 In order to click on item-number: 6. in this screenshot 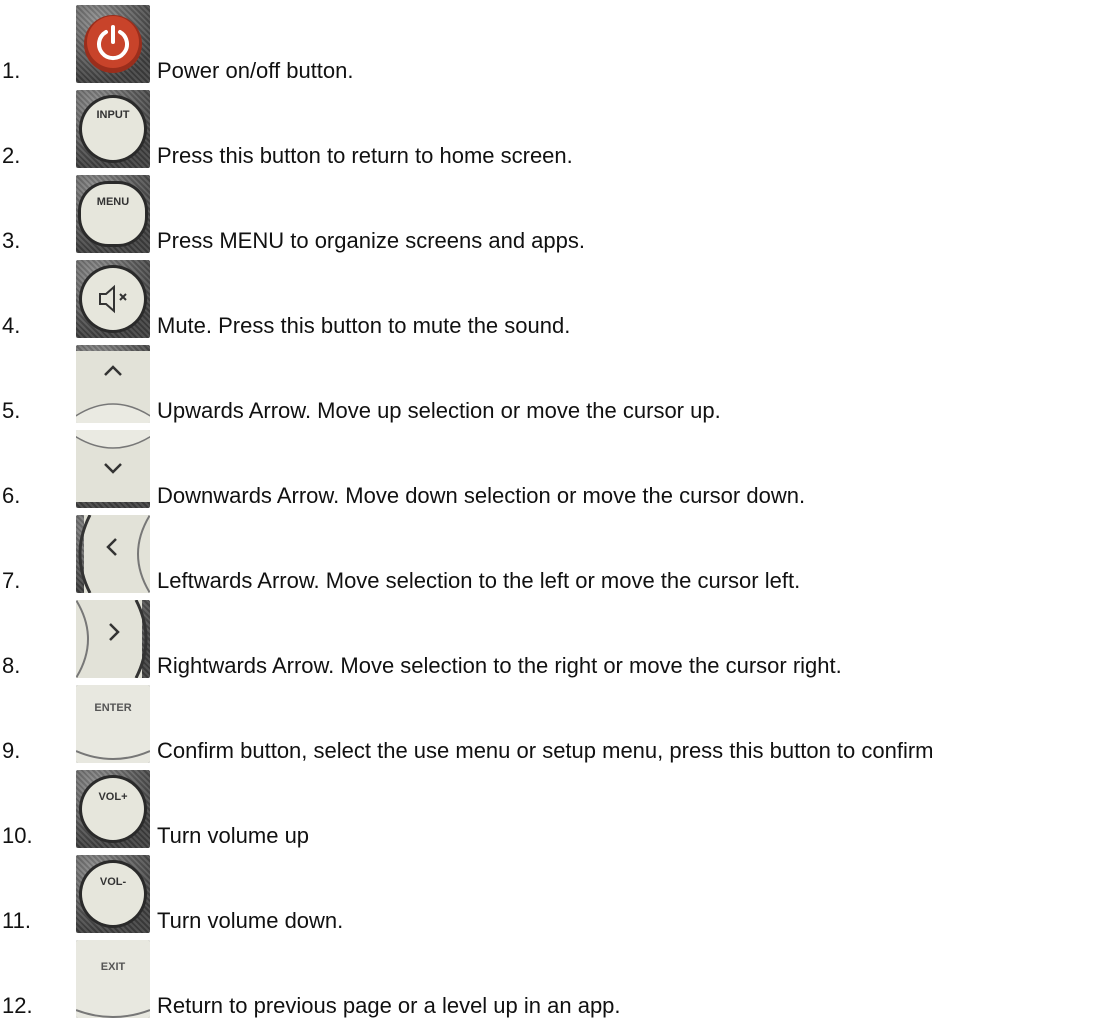, I will do `click(11, 495)`.